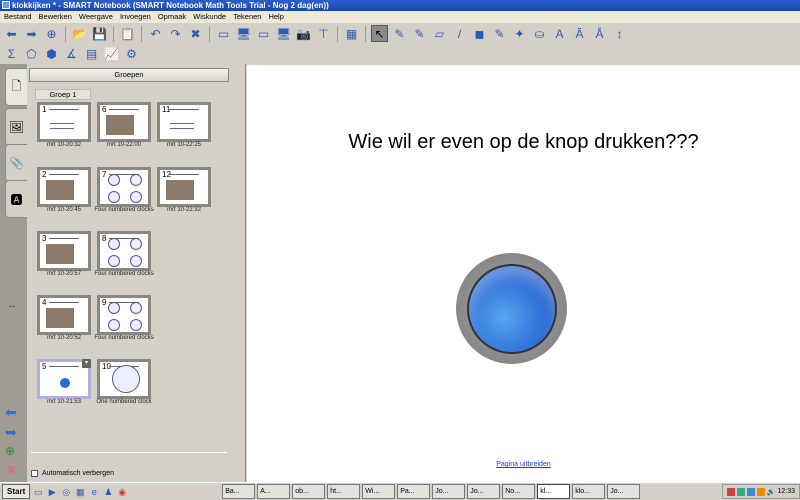 Image resolution: width=800 pixels, height=500 pixels. Describe the element at coordinates (16, 87) in the screenshot. I see `page-sorter-tab: 🗋` at that location.